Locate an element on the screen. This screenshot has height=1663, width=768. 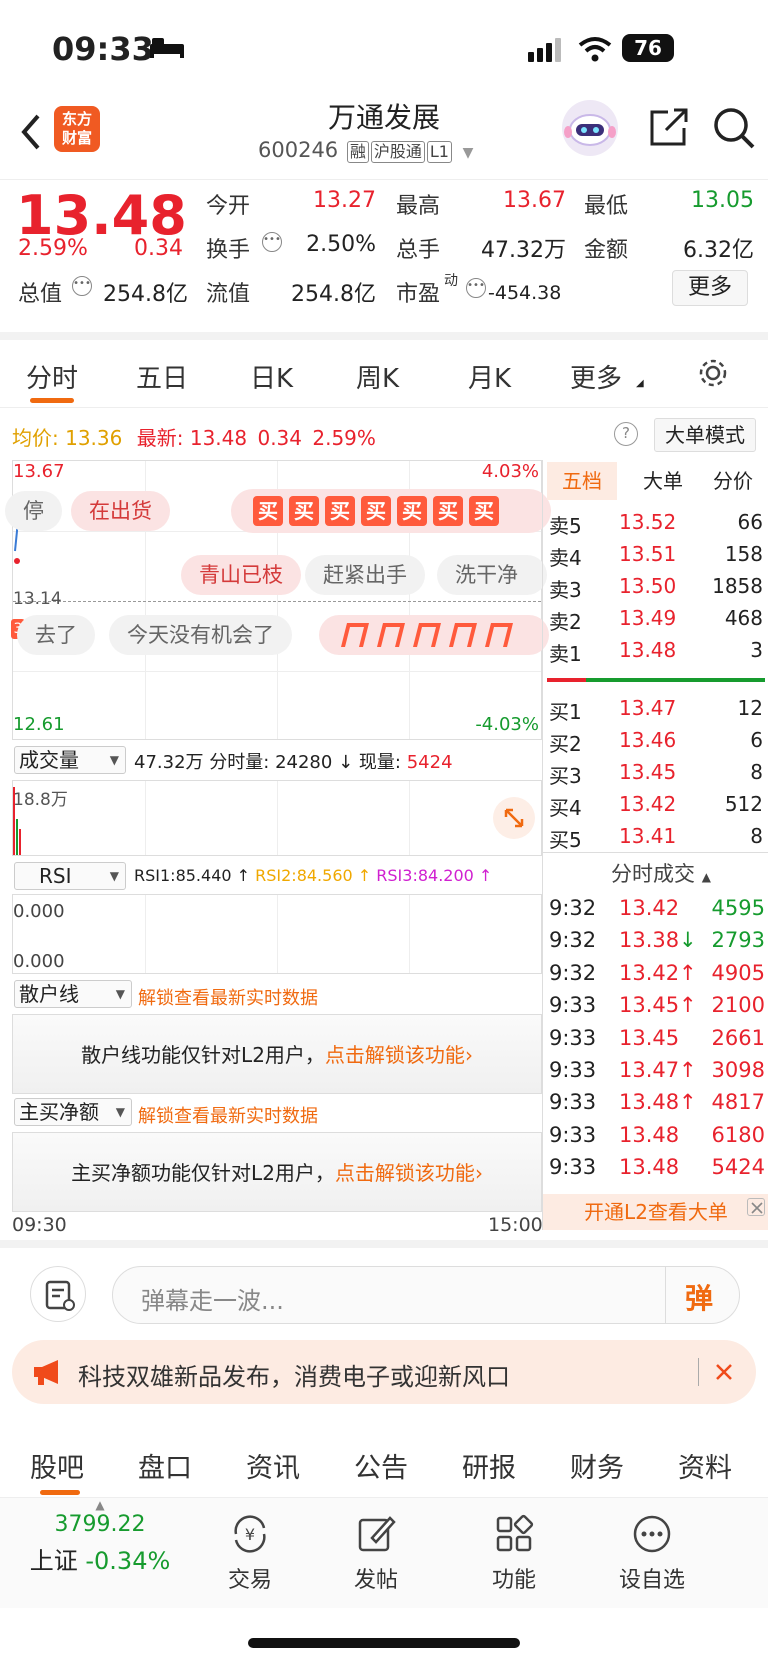
tab-research: 研报 is located at coordinates (489, 1465).